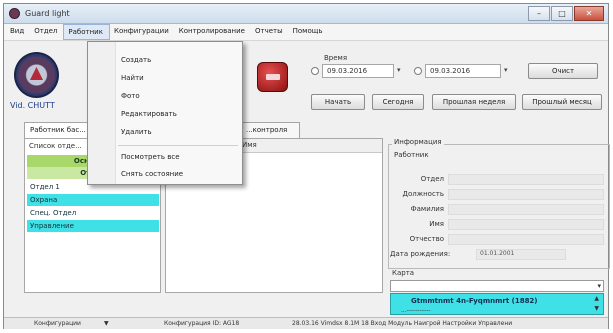 The image size is (613, 333). Describe the element at coordinates (416, 310) in the screenshot. I see `card-list-item: ...-----------` at that location.